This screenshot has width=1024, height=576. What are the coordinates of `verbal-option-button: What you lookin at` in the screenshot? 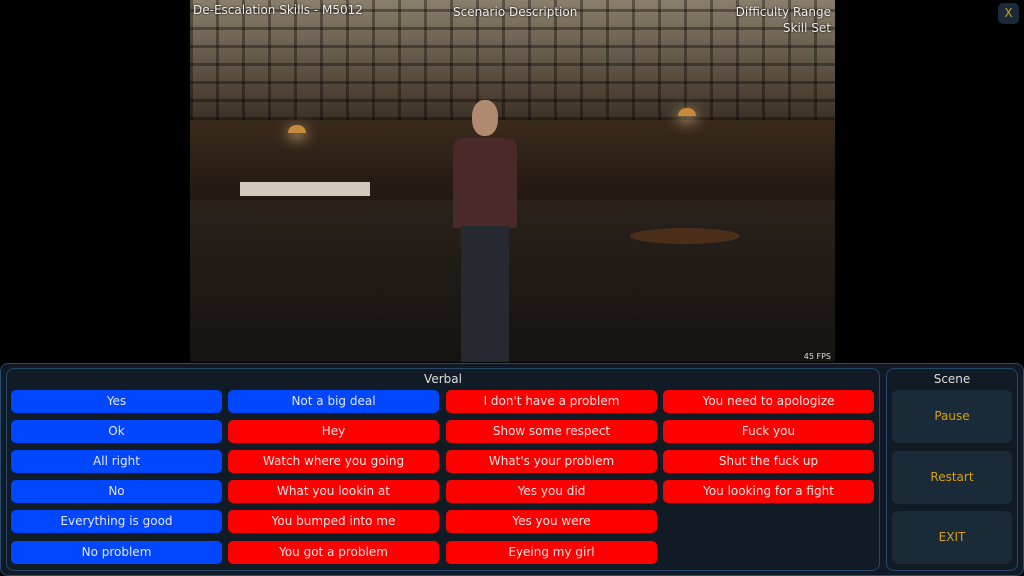 It's located at (333, 491).